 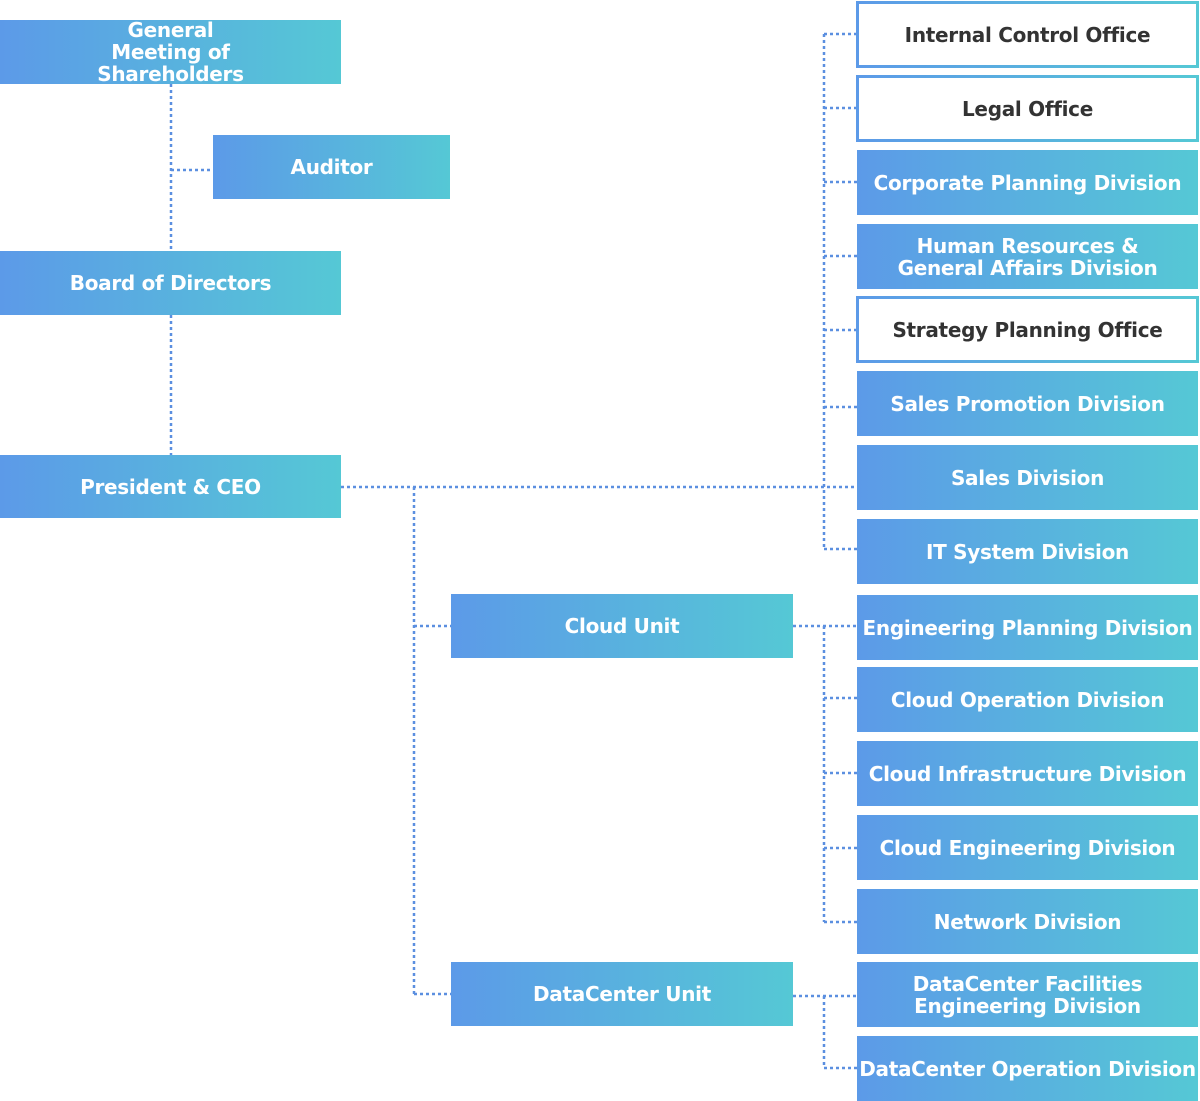 What do you see at coordinates (1027, 847) in the screenshot?
I see `cloud-divisions-box: Cloud Engineering Division` at bounding box center [1027, 847].